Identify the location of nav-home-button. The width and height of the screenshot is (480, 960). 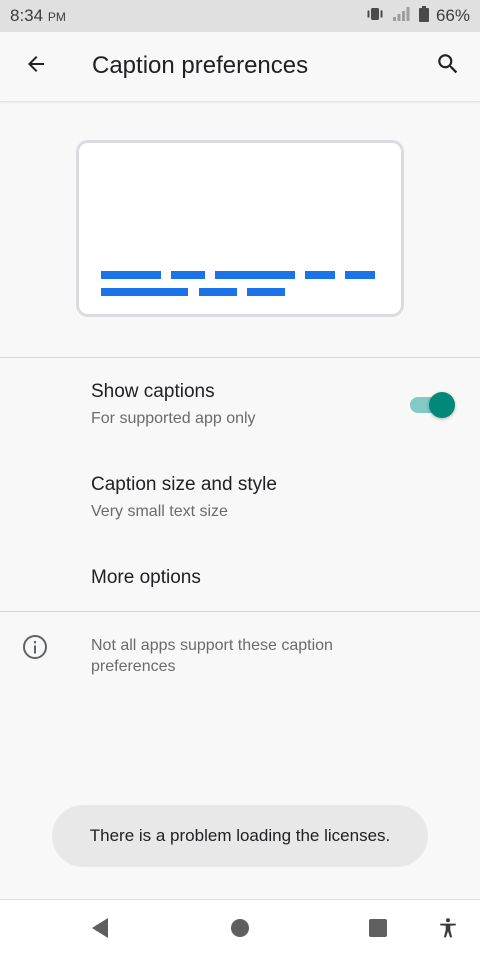
(240, 930).